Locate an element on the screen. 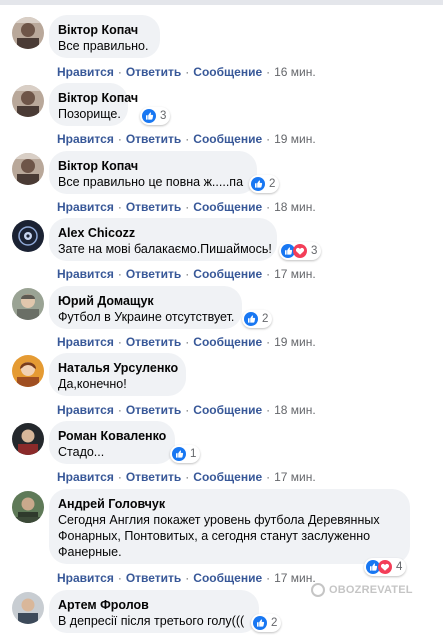  comment-author: Андрей Головчук is located at coordinates (228, 504).